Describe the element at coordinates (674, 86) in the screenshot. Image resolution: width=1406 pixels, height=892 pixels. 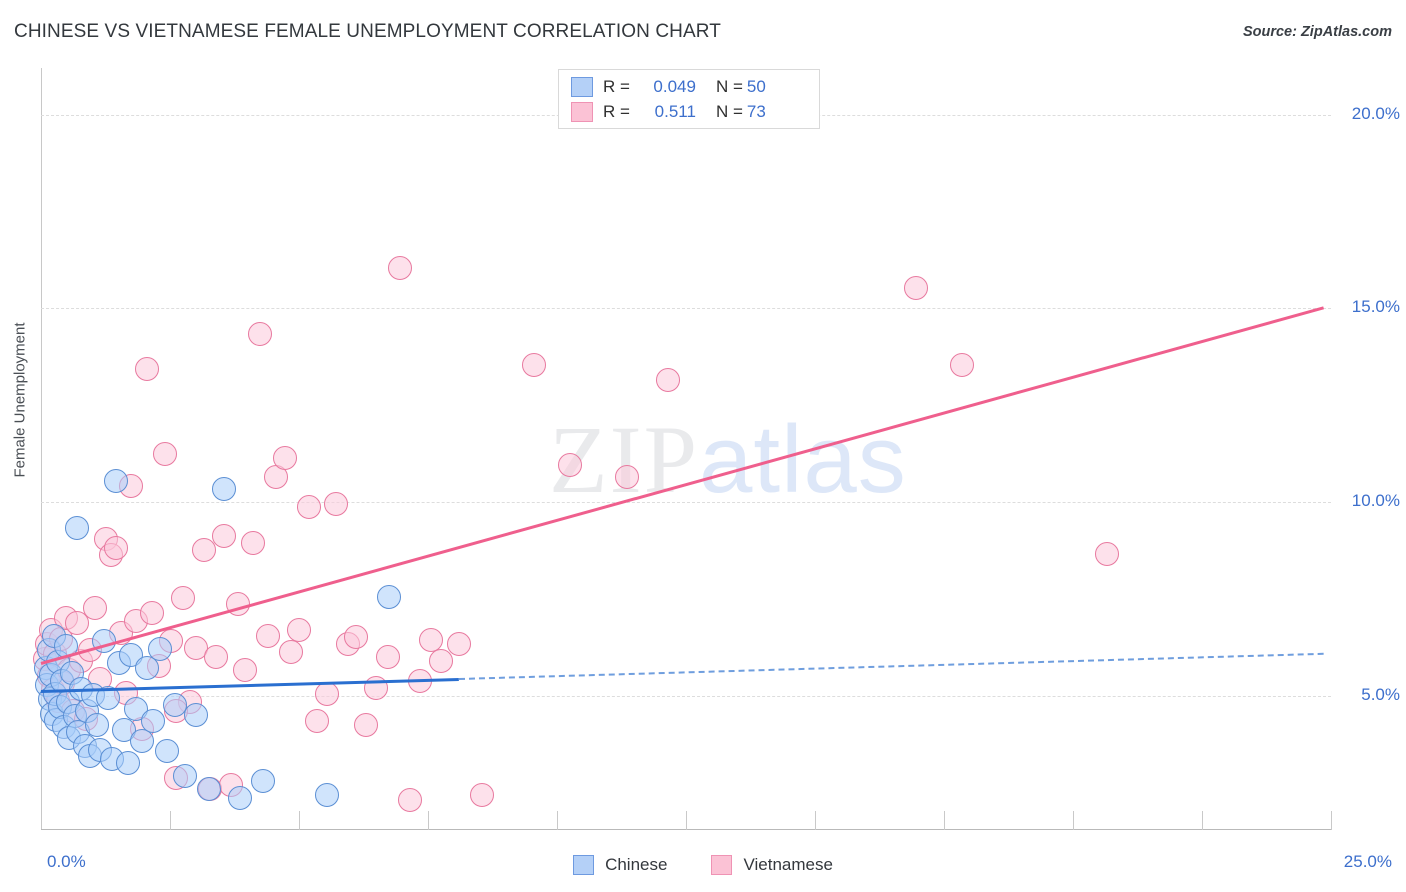
I see `stats-r-value-chinese: 0.049` at that location.